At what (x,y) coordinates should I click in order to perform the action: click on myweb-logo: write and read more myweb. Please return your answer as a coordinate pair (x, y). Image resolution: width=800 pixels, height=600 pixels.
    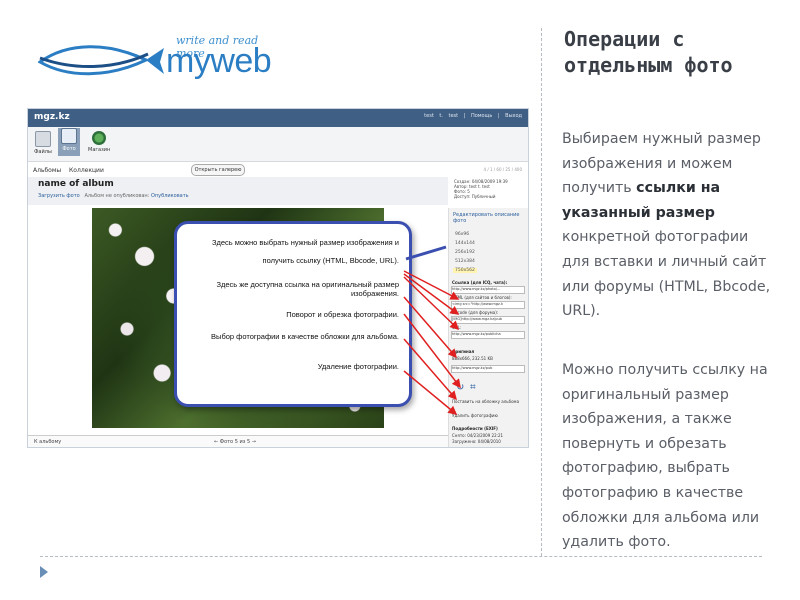
    Looking at the image, I should click on (158, 57).